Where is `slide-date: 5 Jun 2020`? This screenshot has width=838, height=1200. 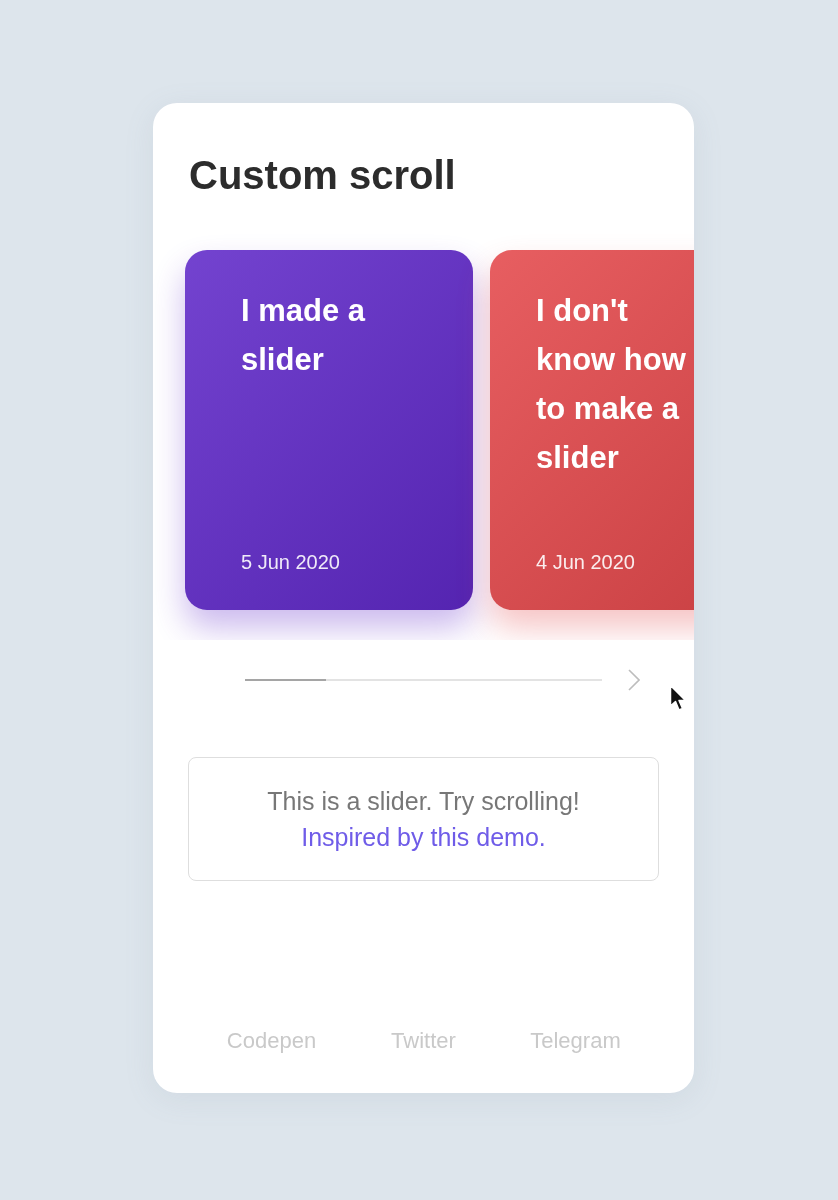 slide-date: 5 Jun 2020 is located at coordinates (290, 562).